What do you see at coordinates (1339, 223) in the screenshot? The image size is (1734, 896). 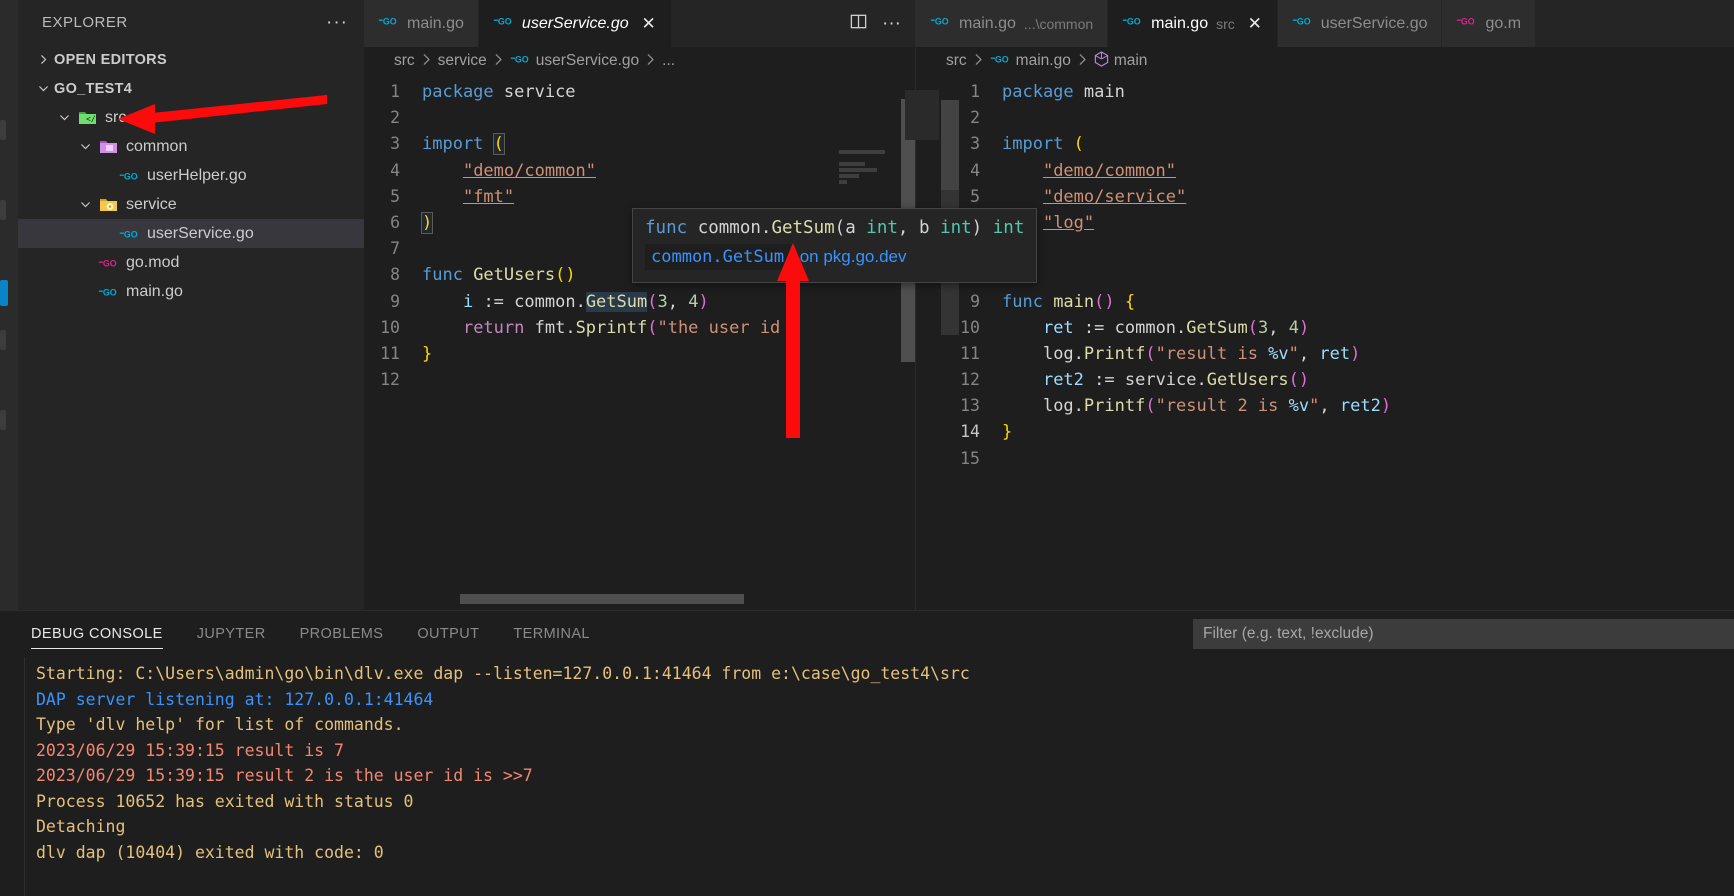 I see `code-line: 6 "log"` at bounding box center [1339, 223].